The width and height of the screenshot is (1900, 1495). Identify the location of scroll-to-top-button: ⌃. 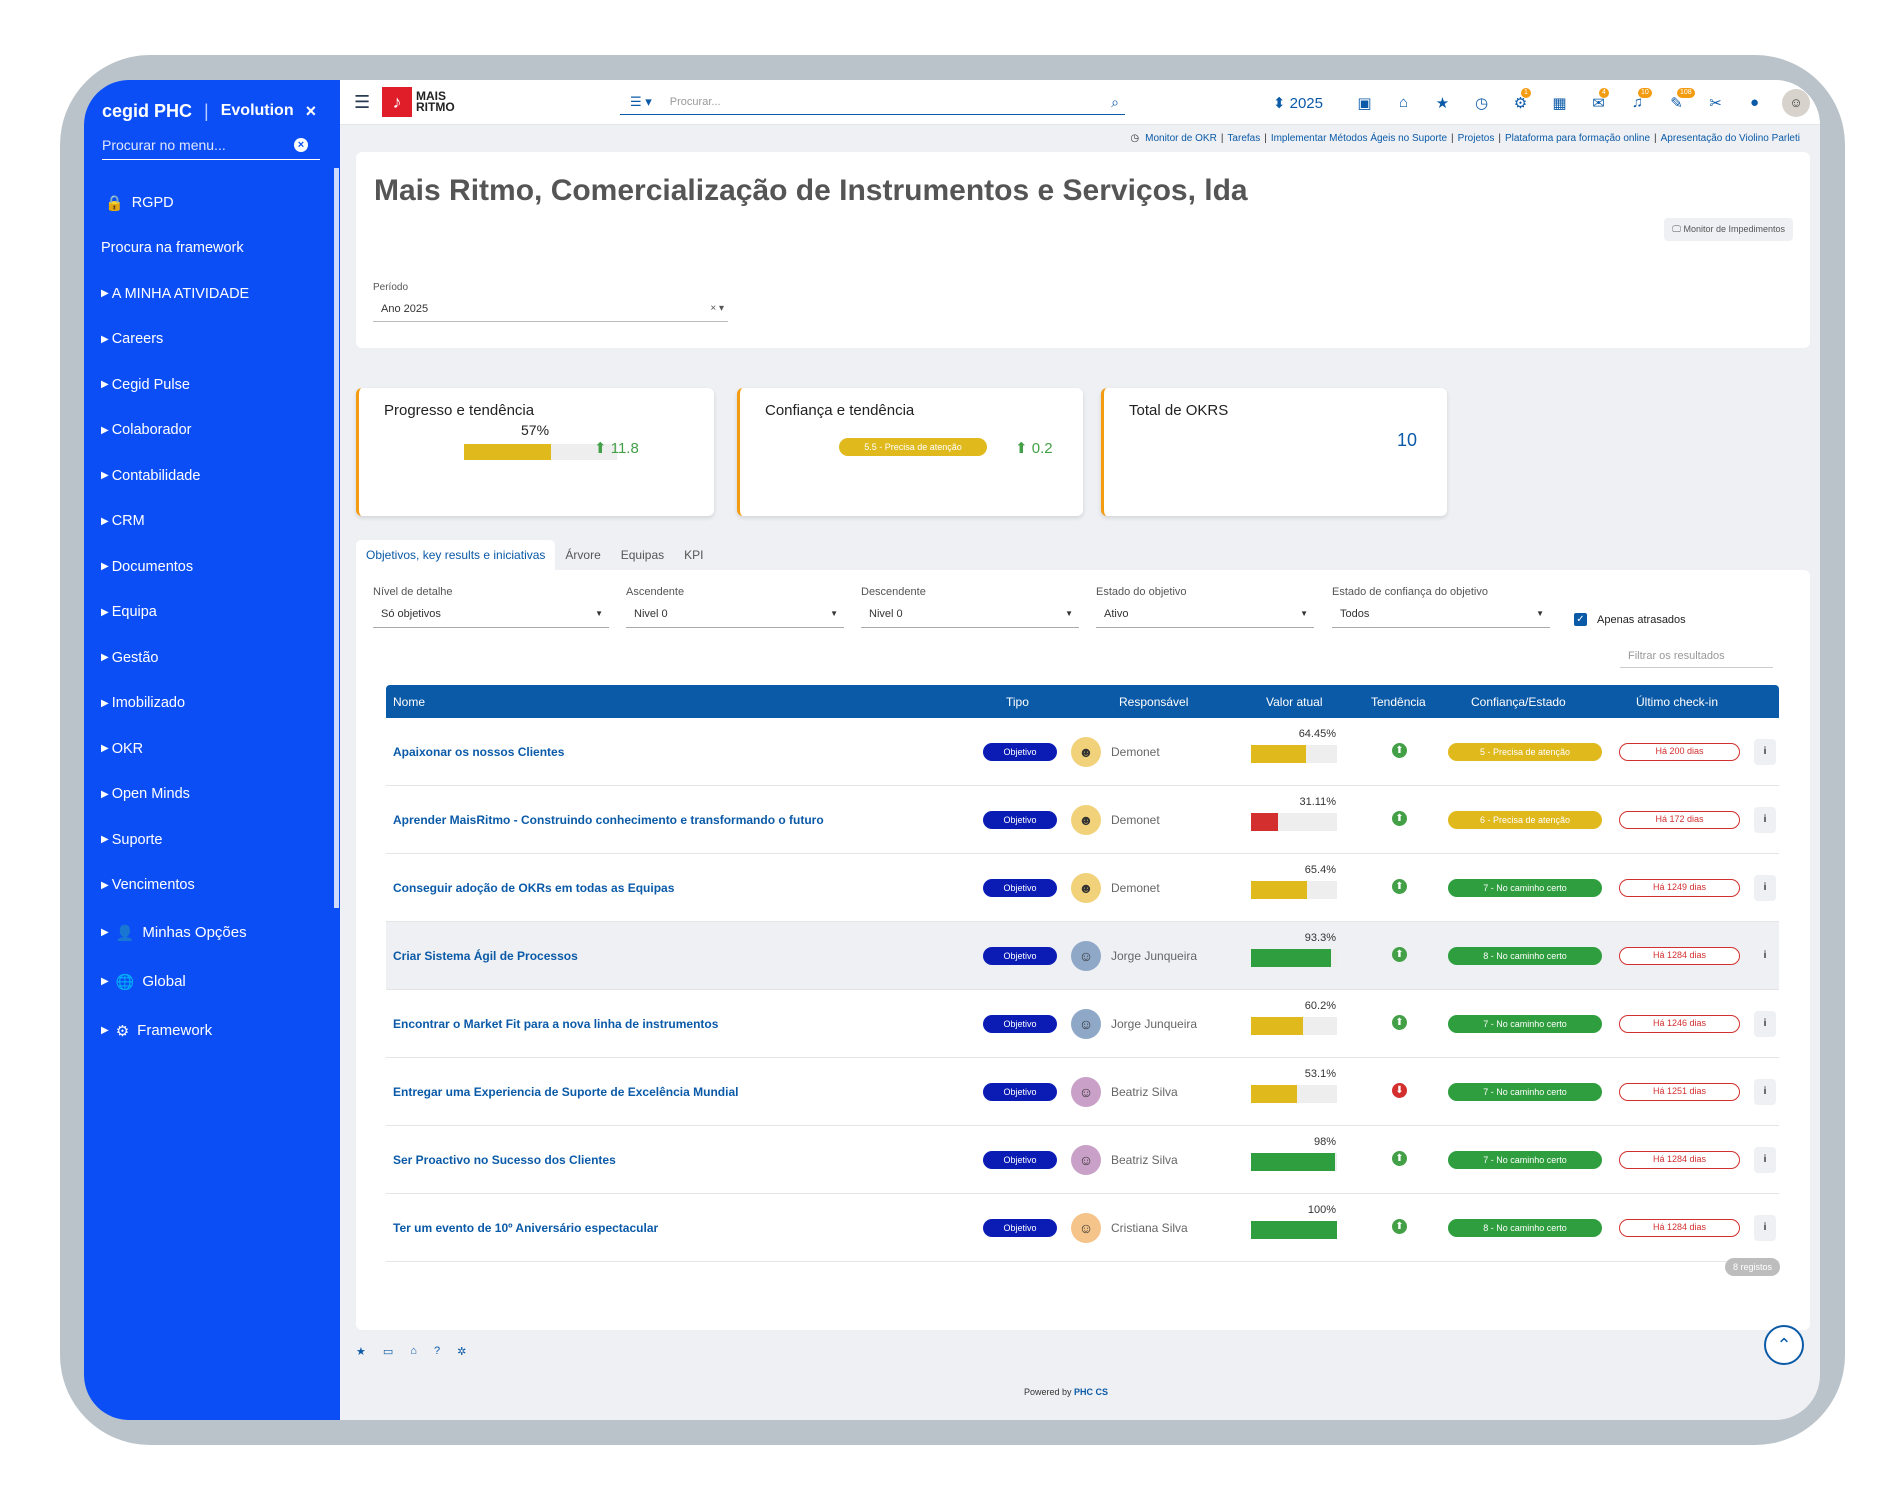
(1784, 1345).